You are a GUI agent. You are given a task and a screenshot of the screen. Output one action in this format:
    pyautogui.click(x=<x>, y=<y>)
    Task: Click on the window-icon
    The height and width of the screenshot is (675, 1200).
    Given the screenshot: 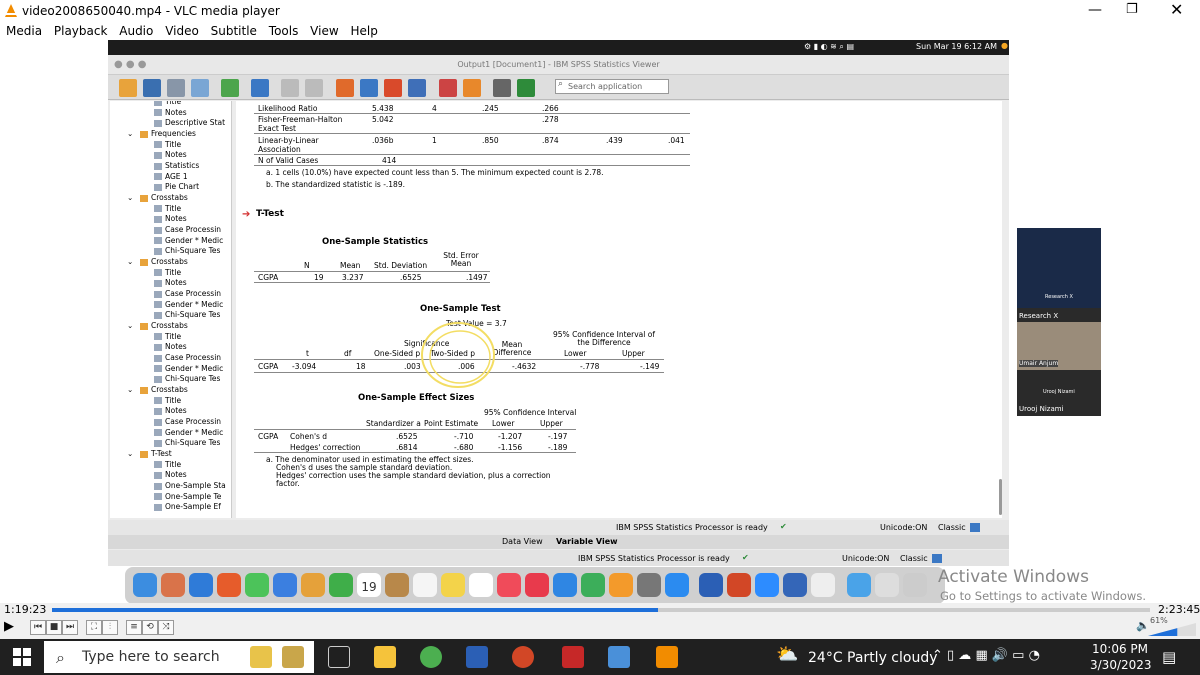 What is the action you would take?
    pyautogui.click(x=887, y=585)
    